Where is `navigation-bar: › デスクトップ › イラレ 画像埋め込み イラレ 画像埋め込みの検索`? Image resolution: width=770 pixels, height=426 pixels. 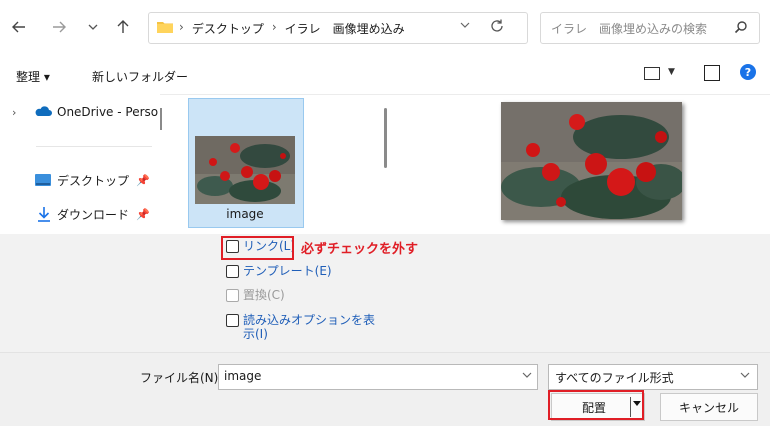
navigation-bar: › デスクトップ › イラレ 画像埋め込み イラレ 画像埋め込みの検索 is located at coordinates (385, 28).